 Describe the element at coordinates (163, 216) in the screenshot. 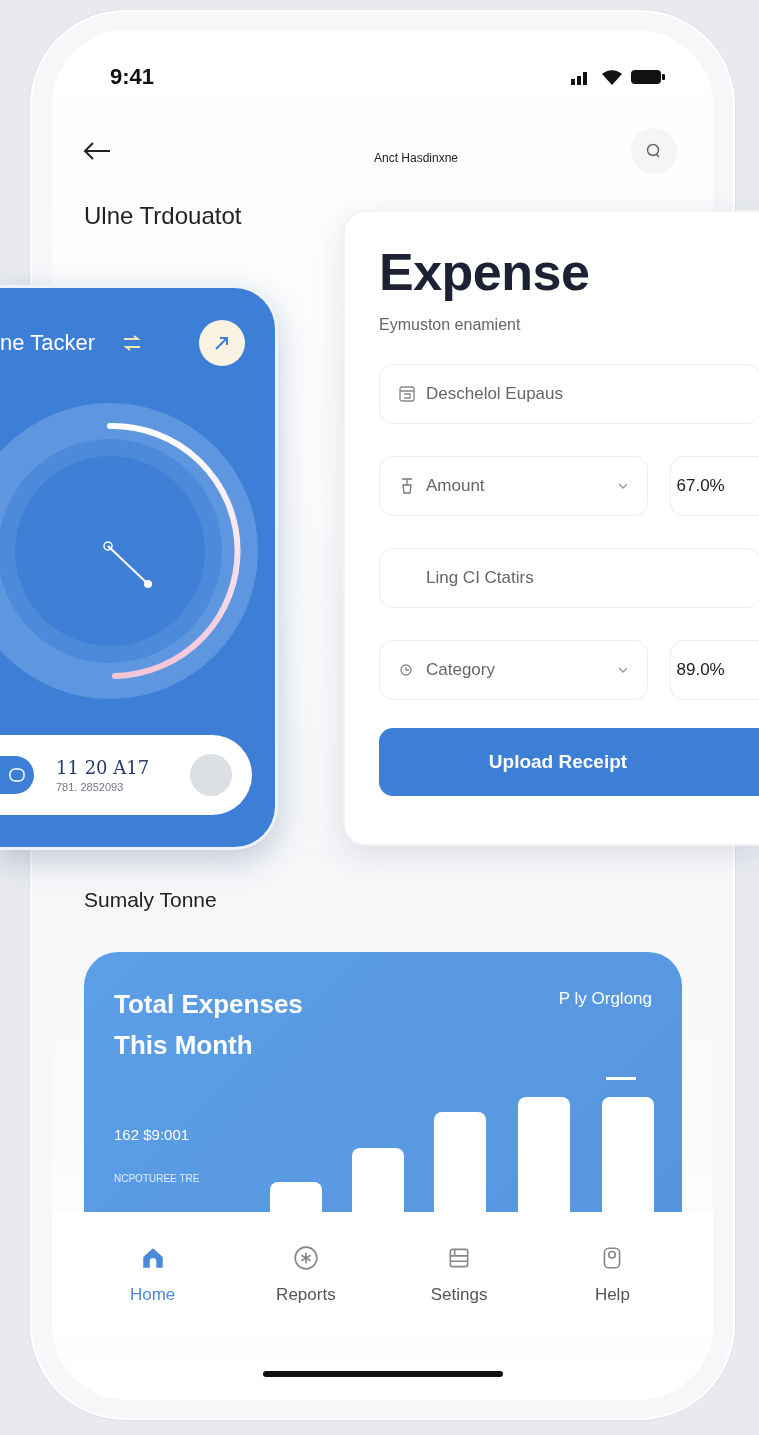

I see `page-title: Ulne Trdouatot` at that location.